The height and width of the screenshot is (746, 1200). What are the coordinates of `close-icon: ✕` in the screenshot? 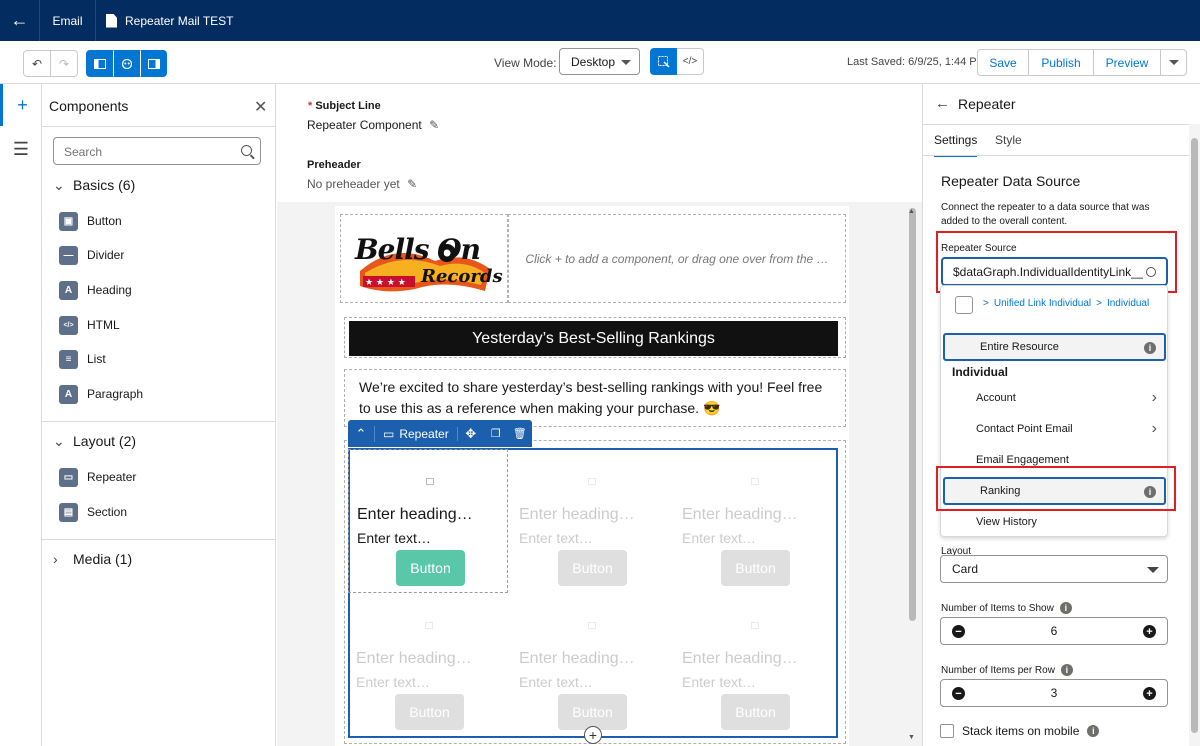 It's located at (260, 107).